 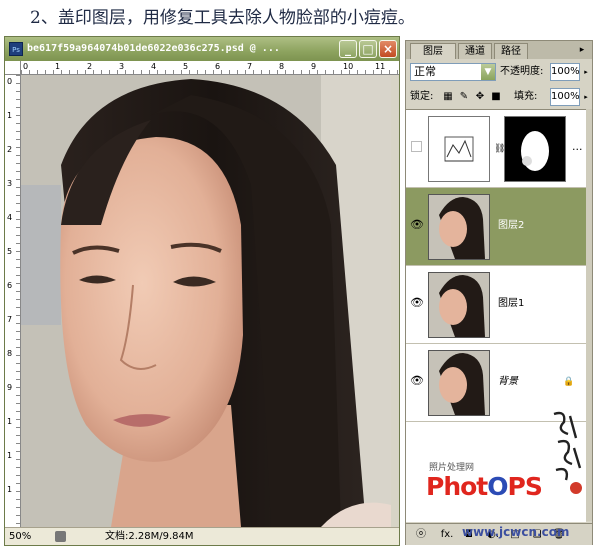 What do you see at coordinates (526, 96) in the screenshot?
I see `fill-label: 填充:` at bounding box center [526, 96].